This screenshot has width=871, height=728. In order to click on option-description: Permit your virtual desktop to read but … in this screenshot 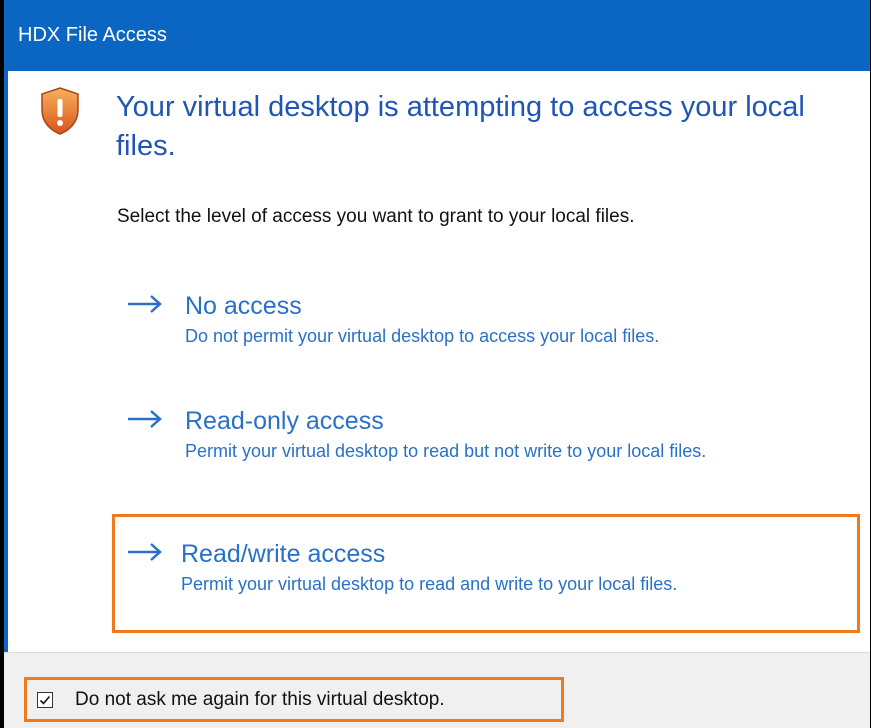, I will do `click(446, 451)`.